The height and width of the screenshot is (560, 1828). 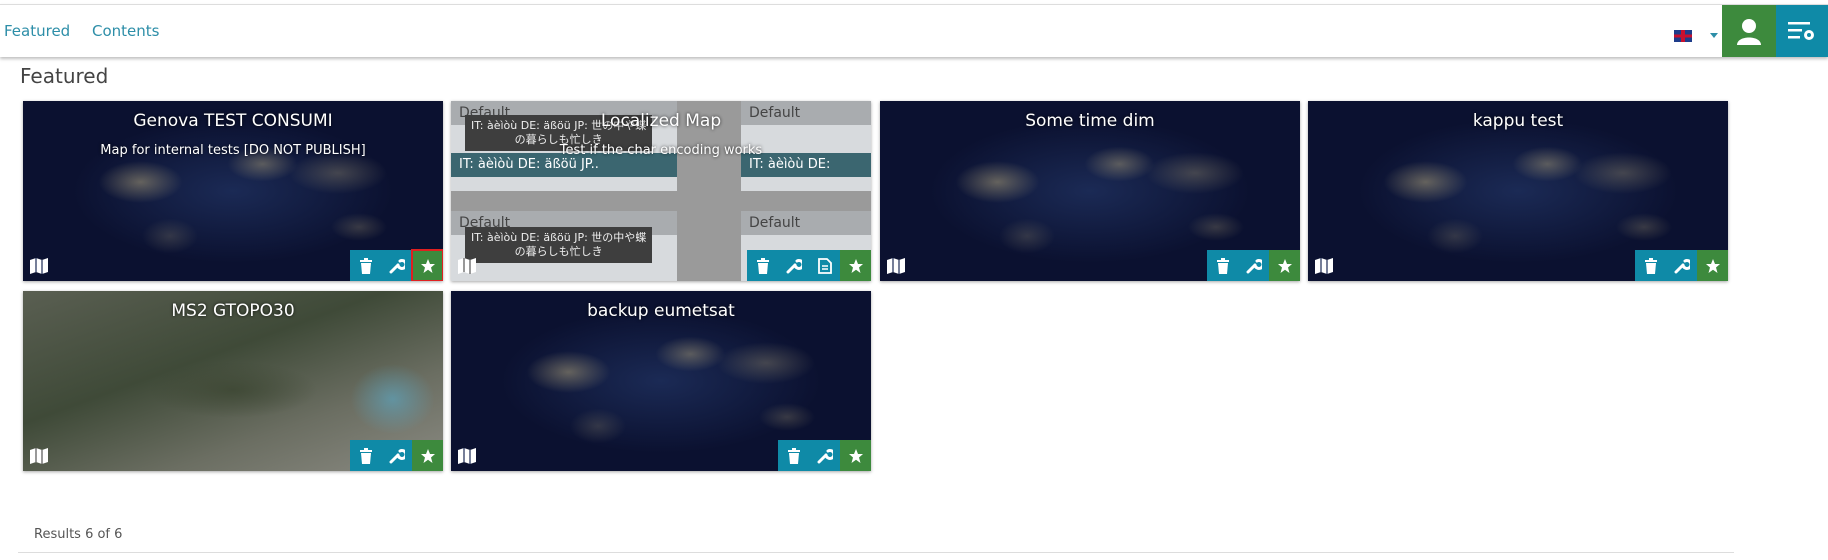 I want to click on user-button, so click(x=1749, y=31).